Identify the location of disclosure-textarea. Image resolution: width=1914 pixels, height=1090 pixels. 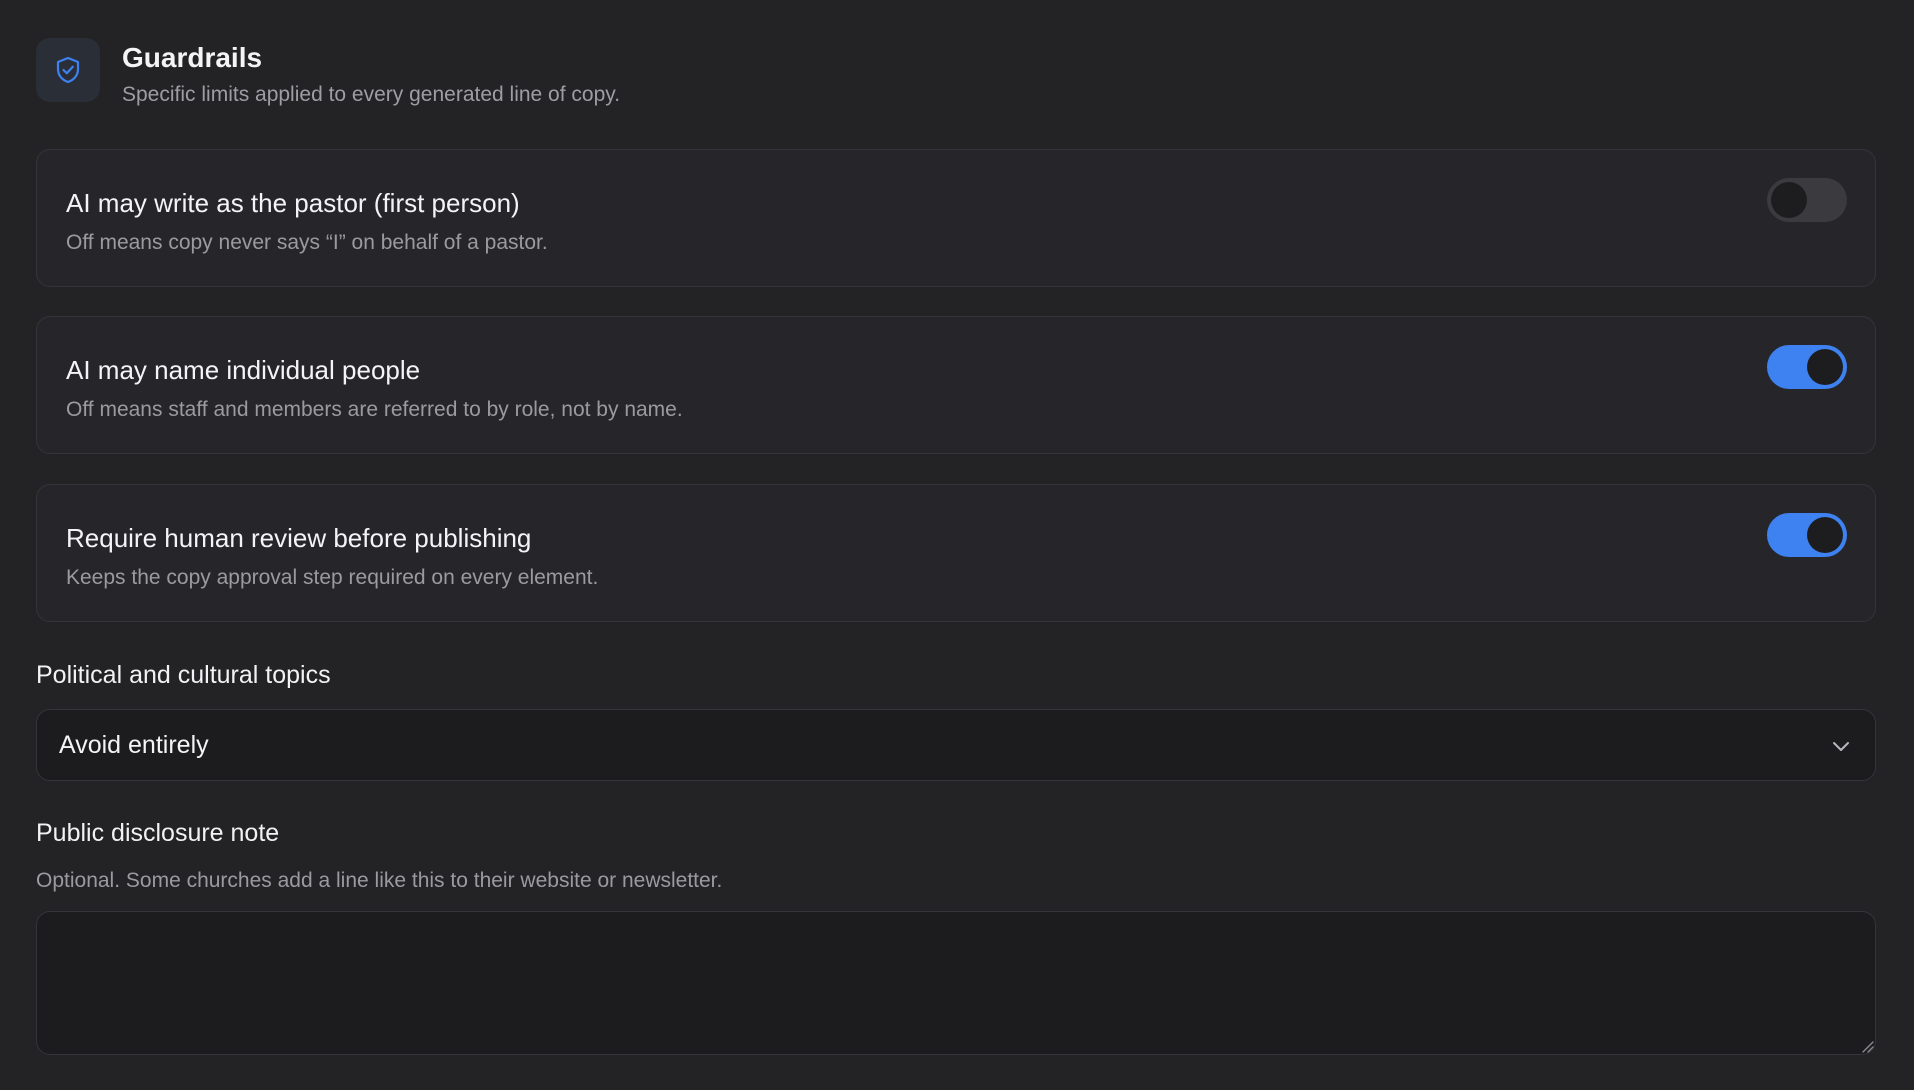
(956, 983).